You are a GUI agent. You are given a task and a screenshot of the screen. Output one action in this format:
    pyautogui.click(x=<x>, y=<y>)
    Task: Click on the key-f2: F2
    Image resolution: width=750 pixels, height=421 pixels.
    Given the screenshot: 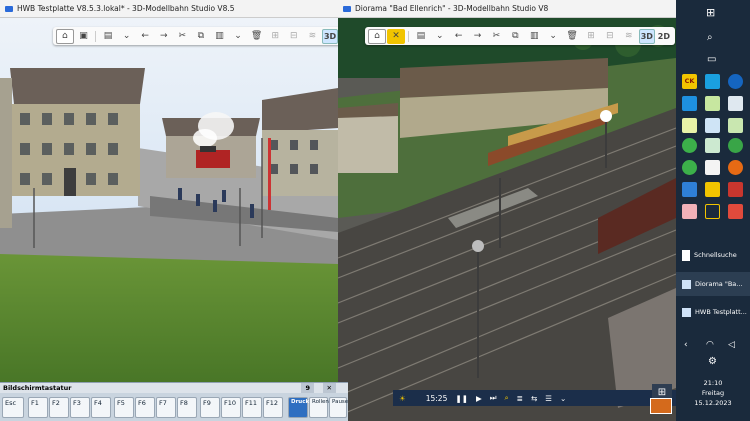 What is the action you would take?
    pyautogui.click(x=59, y=407)
    